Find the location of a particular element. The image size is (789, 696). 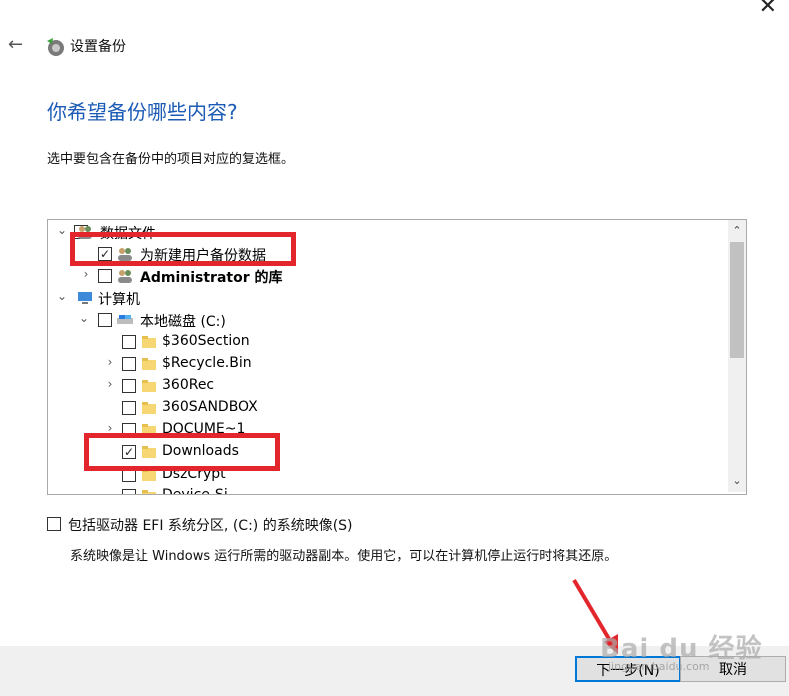

back-arrow-icon: ← is located at coordinates (15, 44).